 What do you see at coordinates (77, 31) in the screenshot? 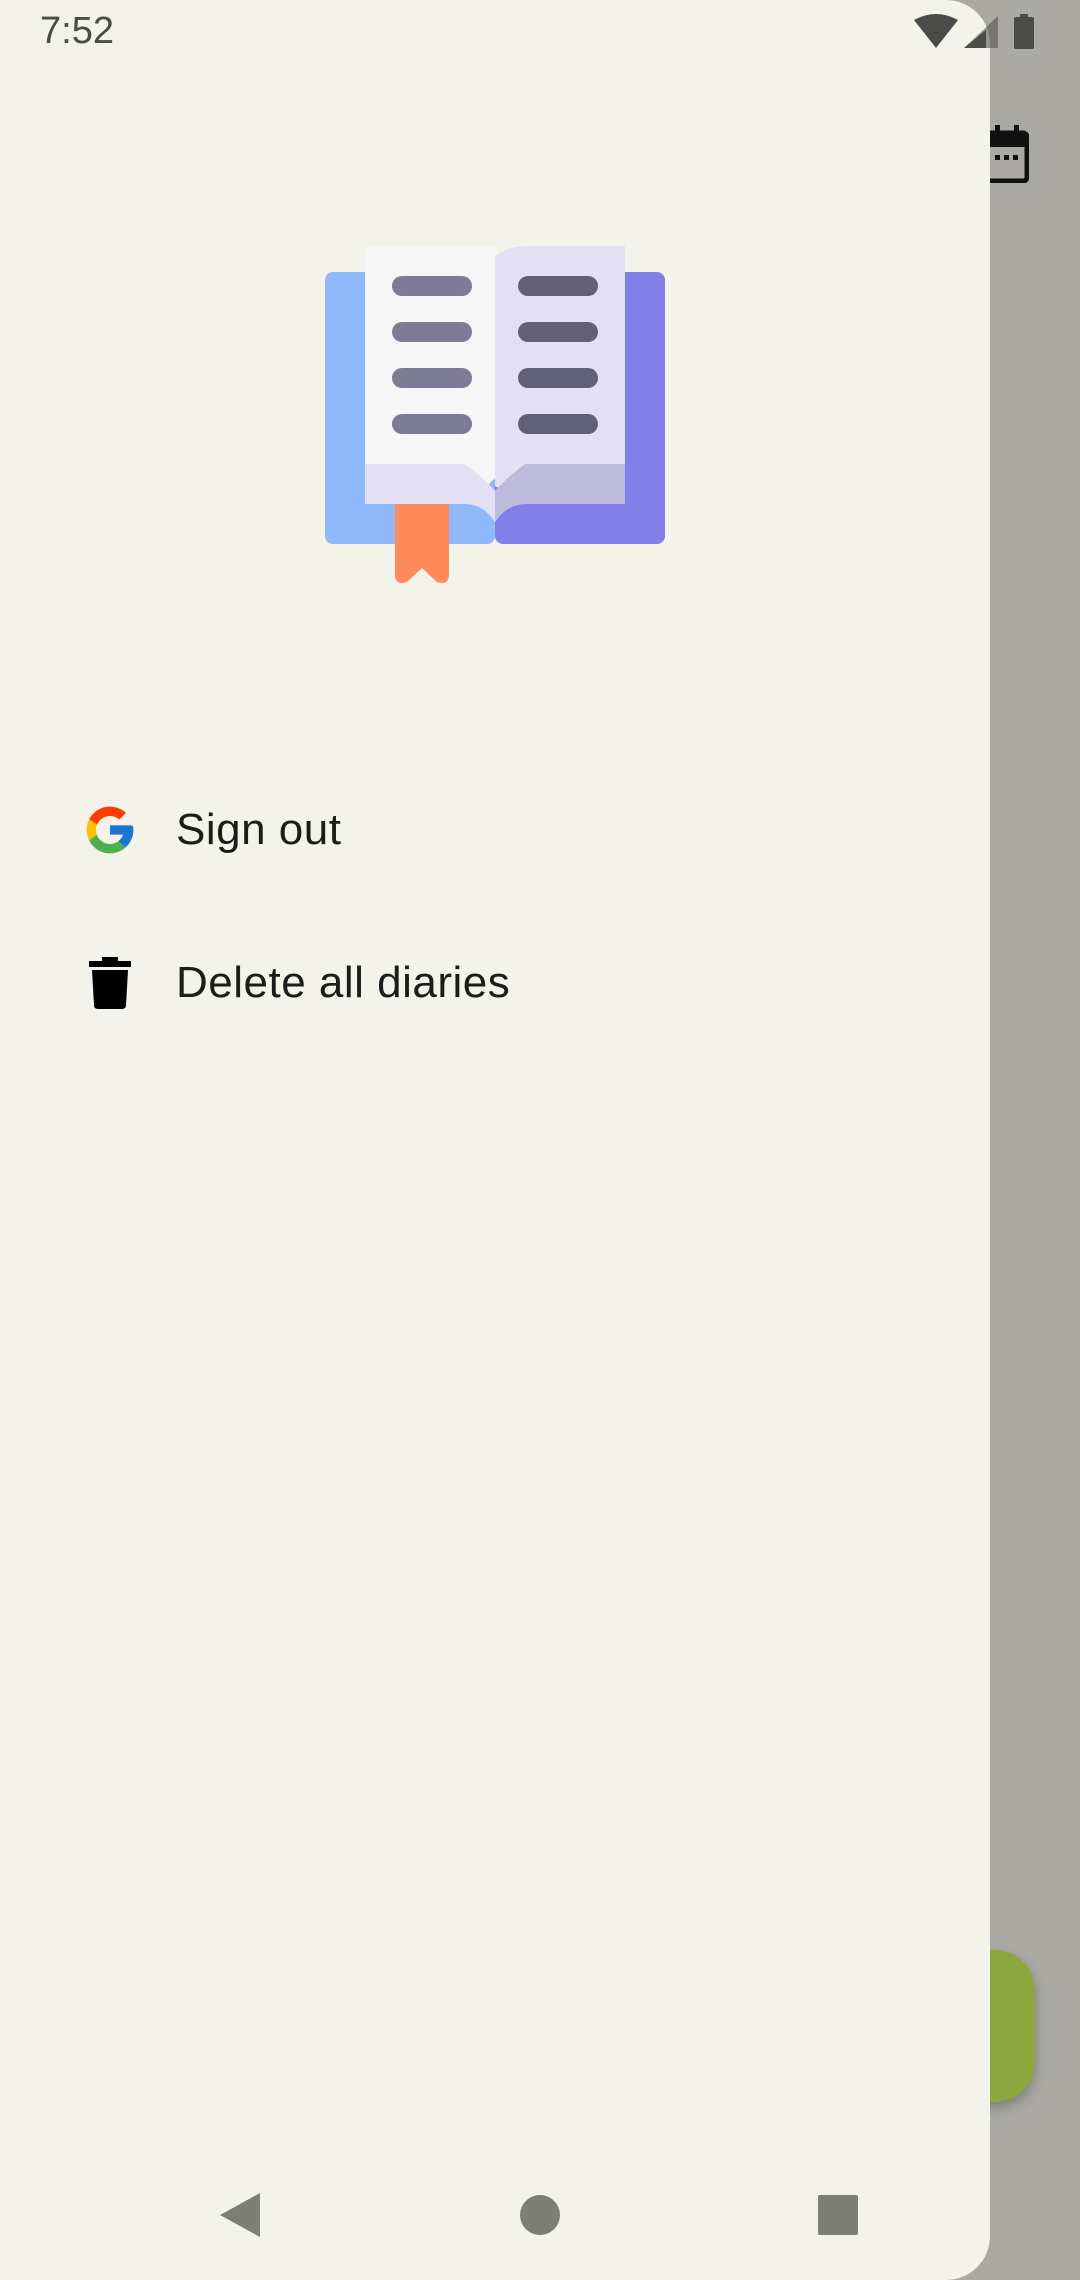
I see `status-time: 7:52` at bounding box center [77, 31].